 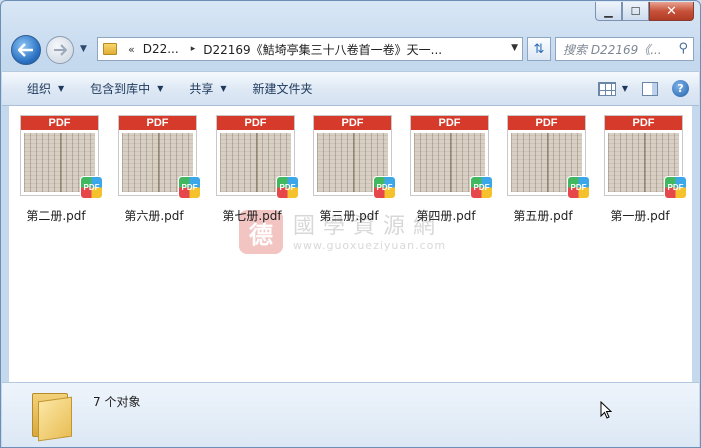 What do you see at coordinates (349, 169) in the screenshot?
I see `file-item: PDF PDF 第三册.pdf` at bounding box center [349, 169].